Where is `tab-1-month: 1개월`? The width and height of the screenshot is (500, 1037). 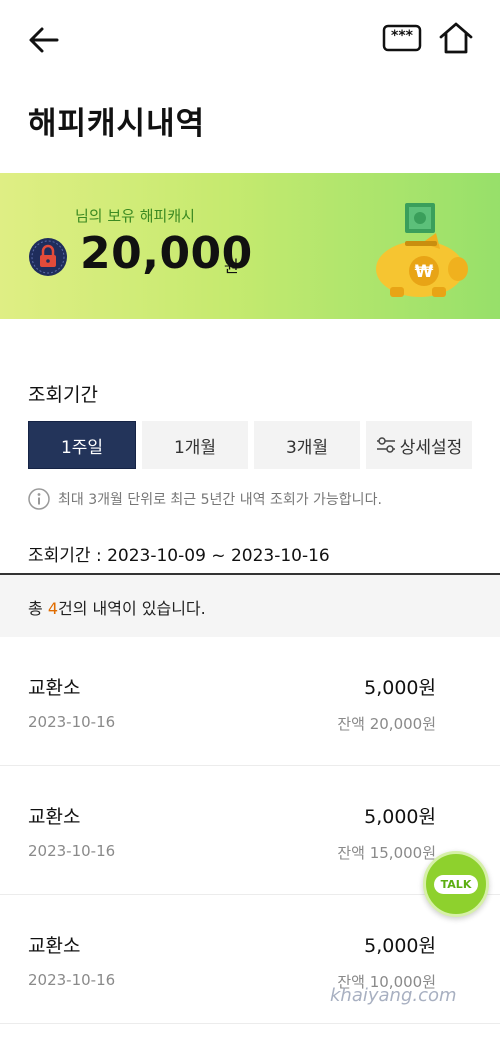
tab-1-month: 1개월 is located at coordinates (195, 445).